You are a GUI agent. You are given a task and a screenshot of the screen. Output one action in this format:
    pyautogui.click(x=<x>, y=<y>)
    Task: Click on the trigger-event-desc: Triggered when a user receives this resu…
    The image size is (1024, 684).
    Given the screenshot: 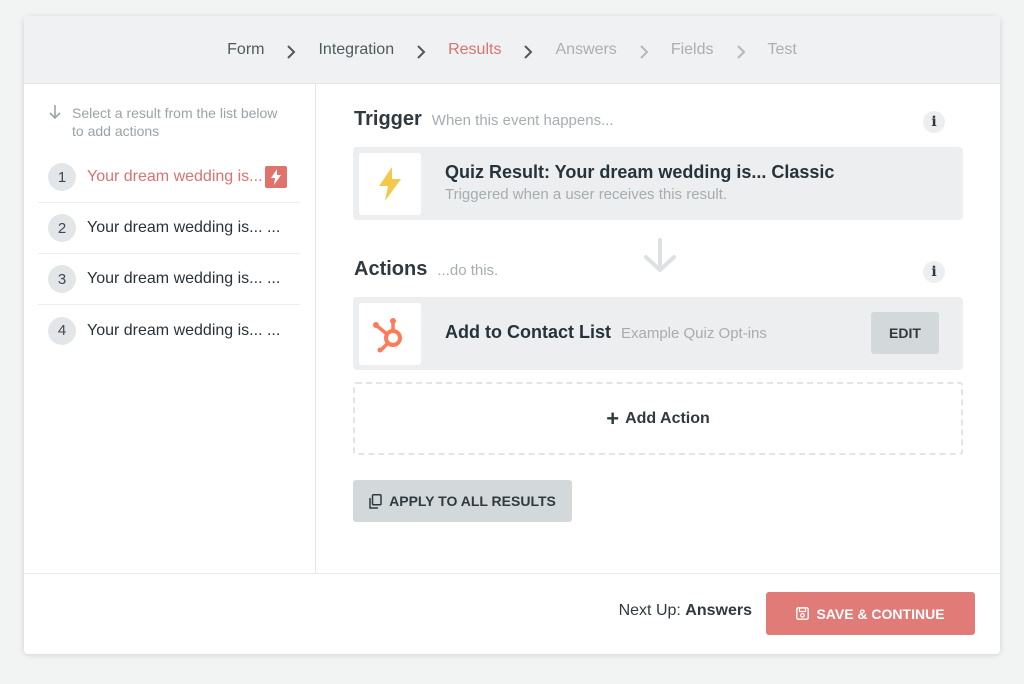 What is the action you would take?
    pyautogui.click(x=586, y=194)
    